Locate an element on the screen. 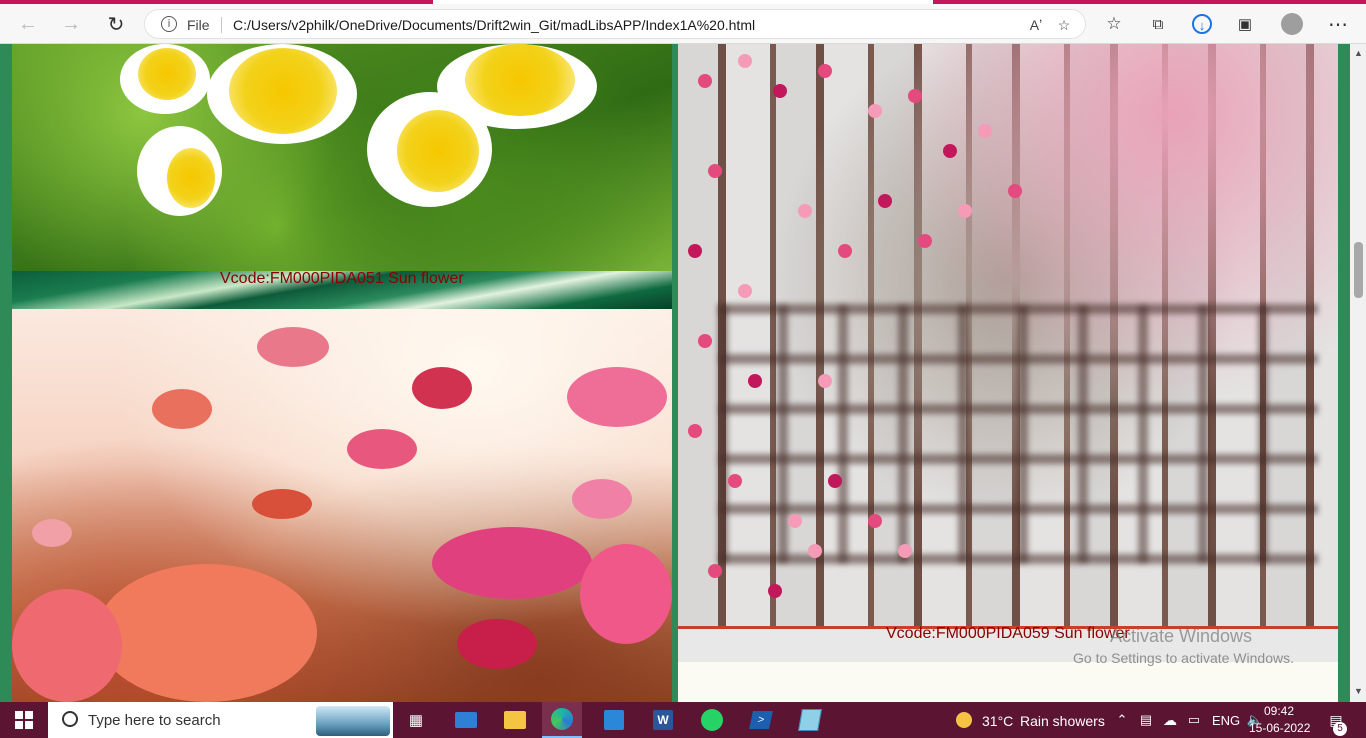 Image resolution: width=1366 pixels, height=738 pixels. photo-caption-2: Vcode:FM000PIDA059 Sun flower is located at coordinates (1008, 633).